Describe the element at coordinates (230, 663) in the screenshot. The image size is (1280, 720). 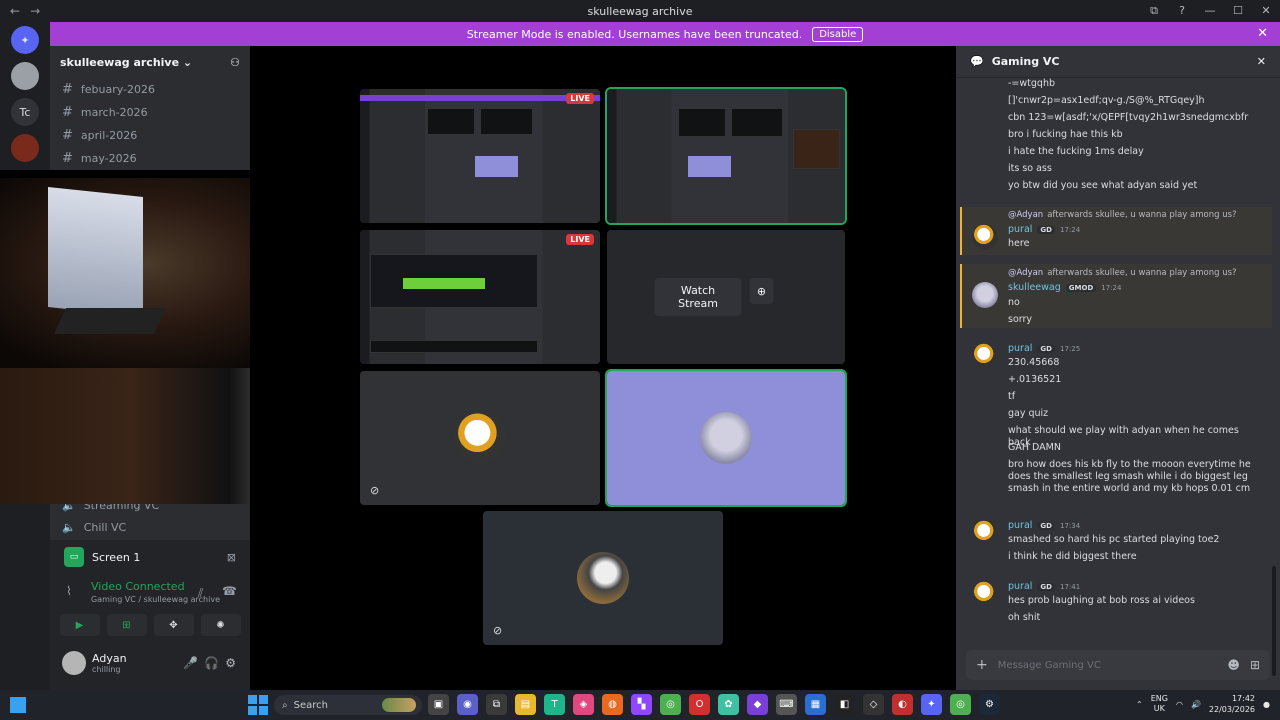
I see `settings-gear-icon: ⚙` at that location.